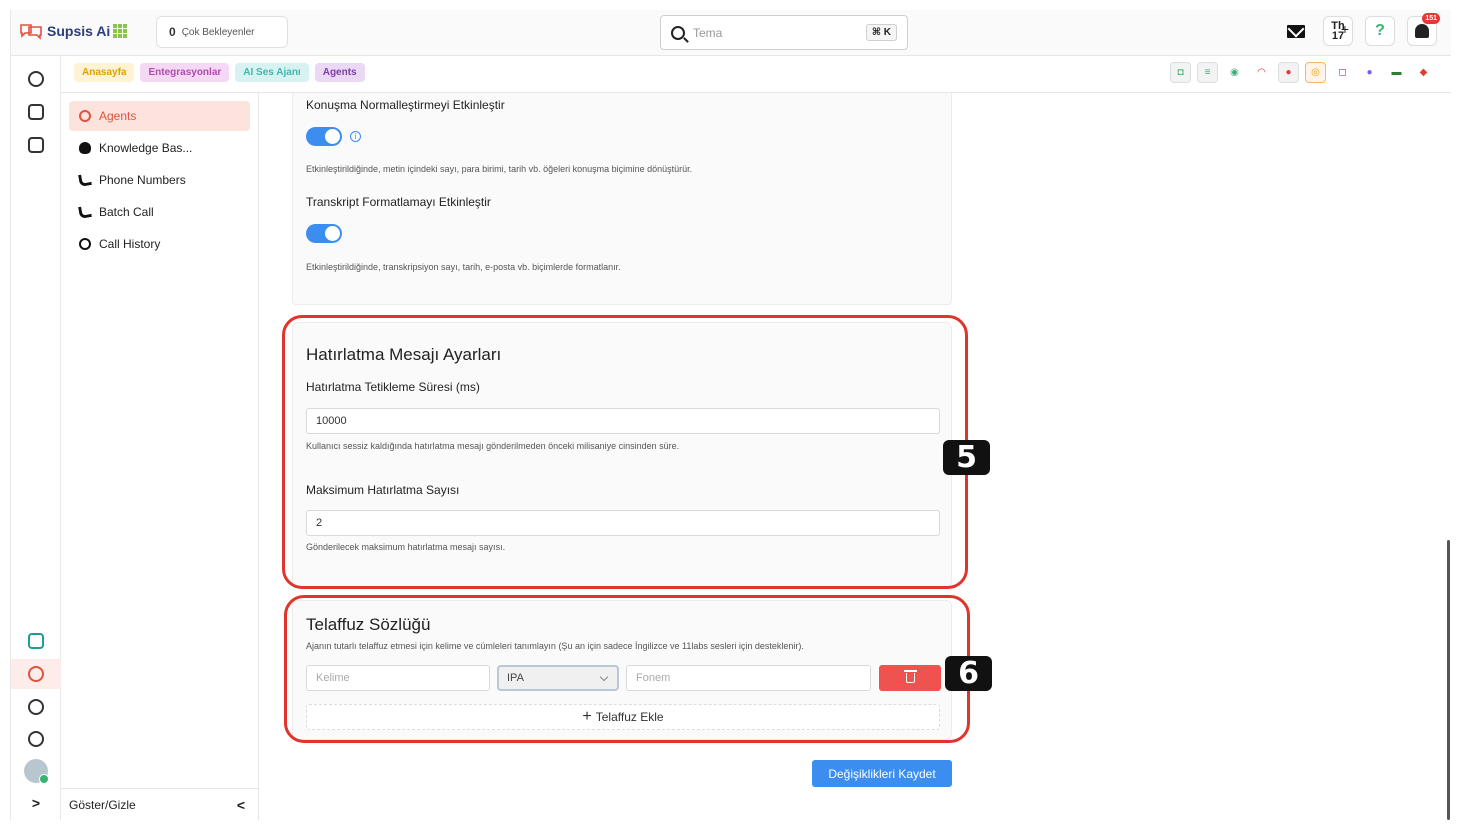 The height and width of the screenshot is (830, 1460). Describe the element at coordinates (1344, 29) in the screenshot. I see `plus-icon: +` at that location.